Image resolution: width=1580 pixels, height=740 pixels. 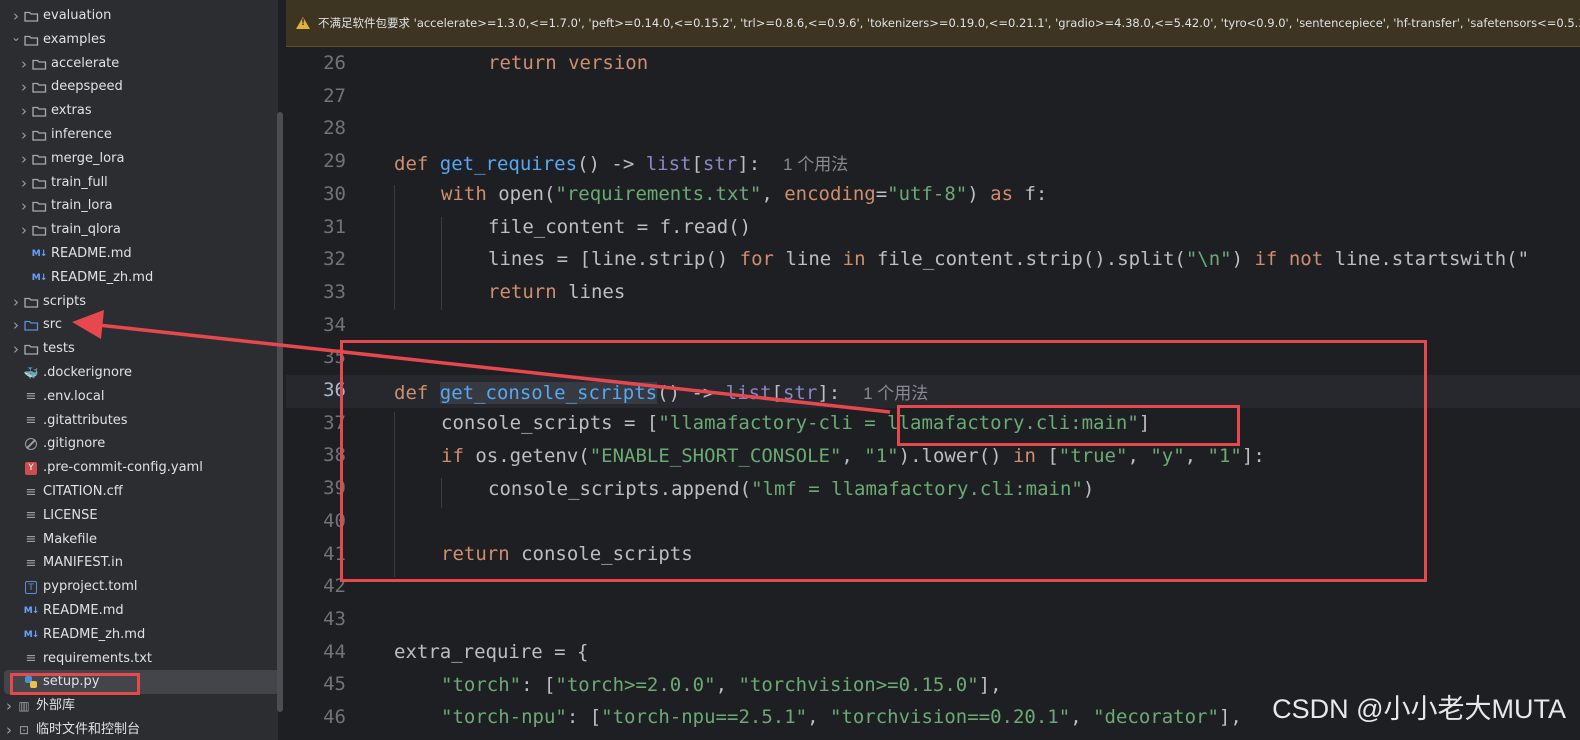 I want to click on tree-item-label: pyproject.toml, so click(x=90, y=587).